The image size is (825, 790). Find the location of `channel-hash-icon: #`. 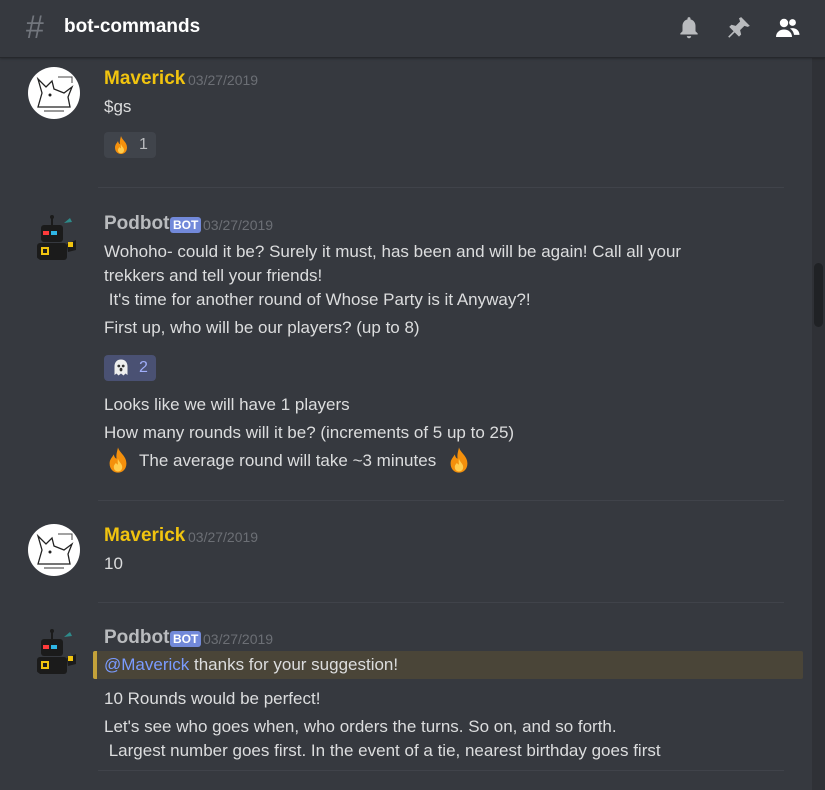

channel-hash-icon: # is located at coordinates (35, 27).